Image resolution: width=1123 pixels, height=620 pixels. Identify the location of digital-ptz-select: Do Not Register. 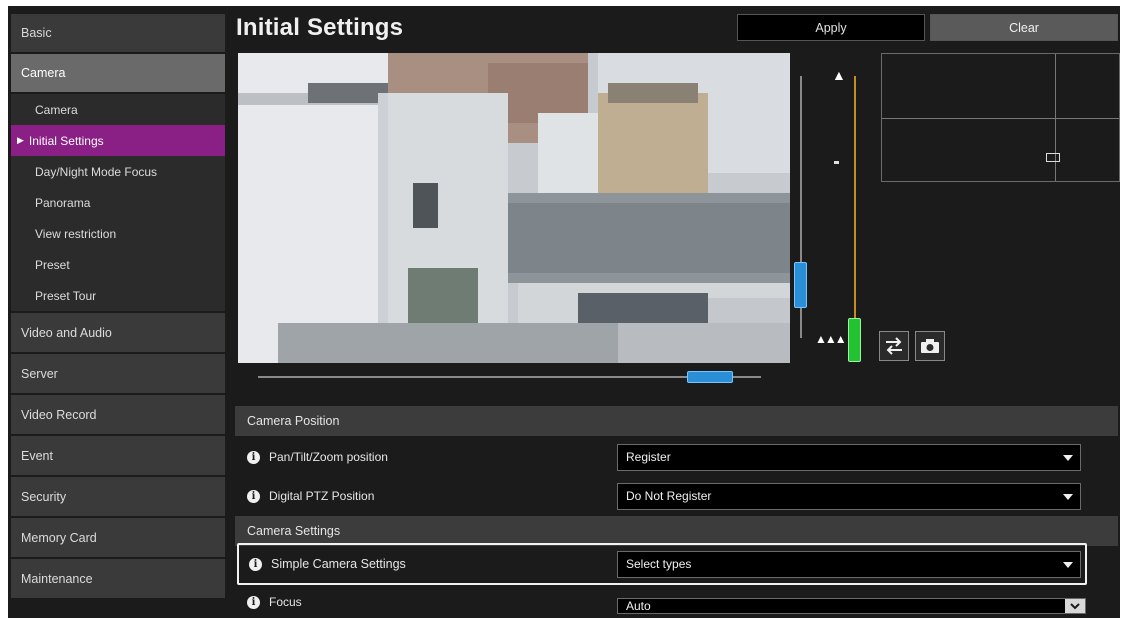
(849, 496).